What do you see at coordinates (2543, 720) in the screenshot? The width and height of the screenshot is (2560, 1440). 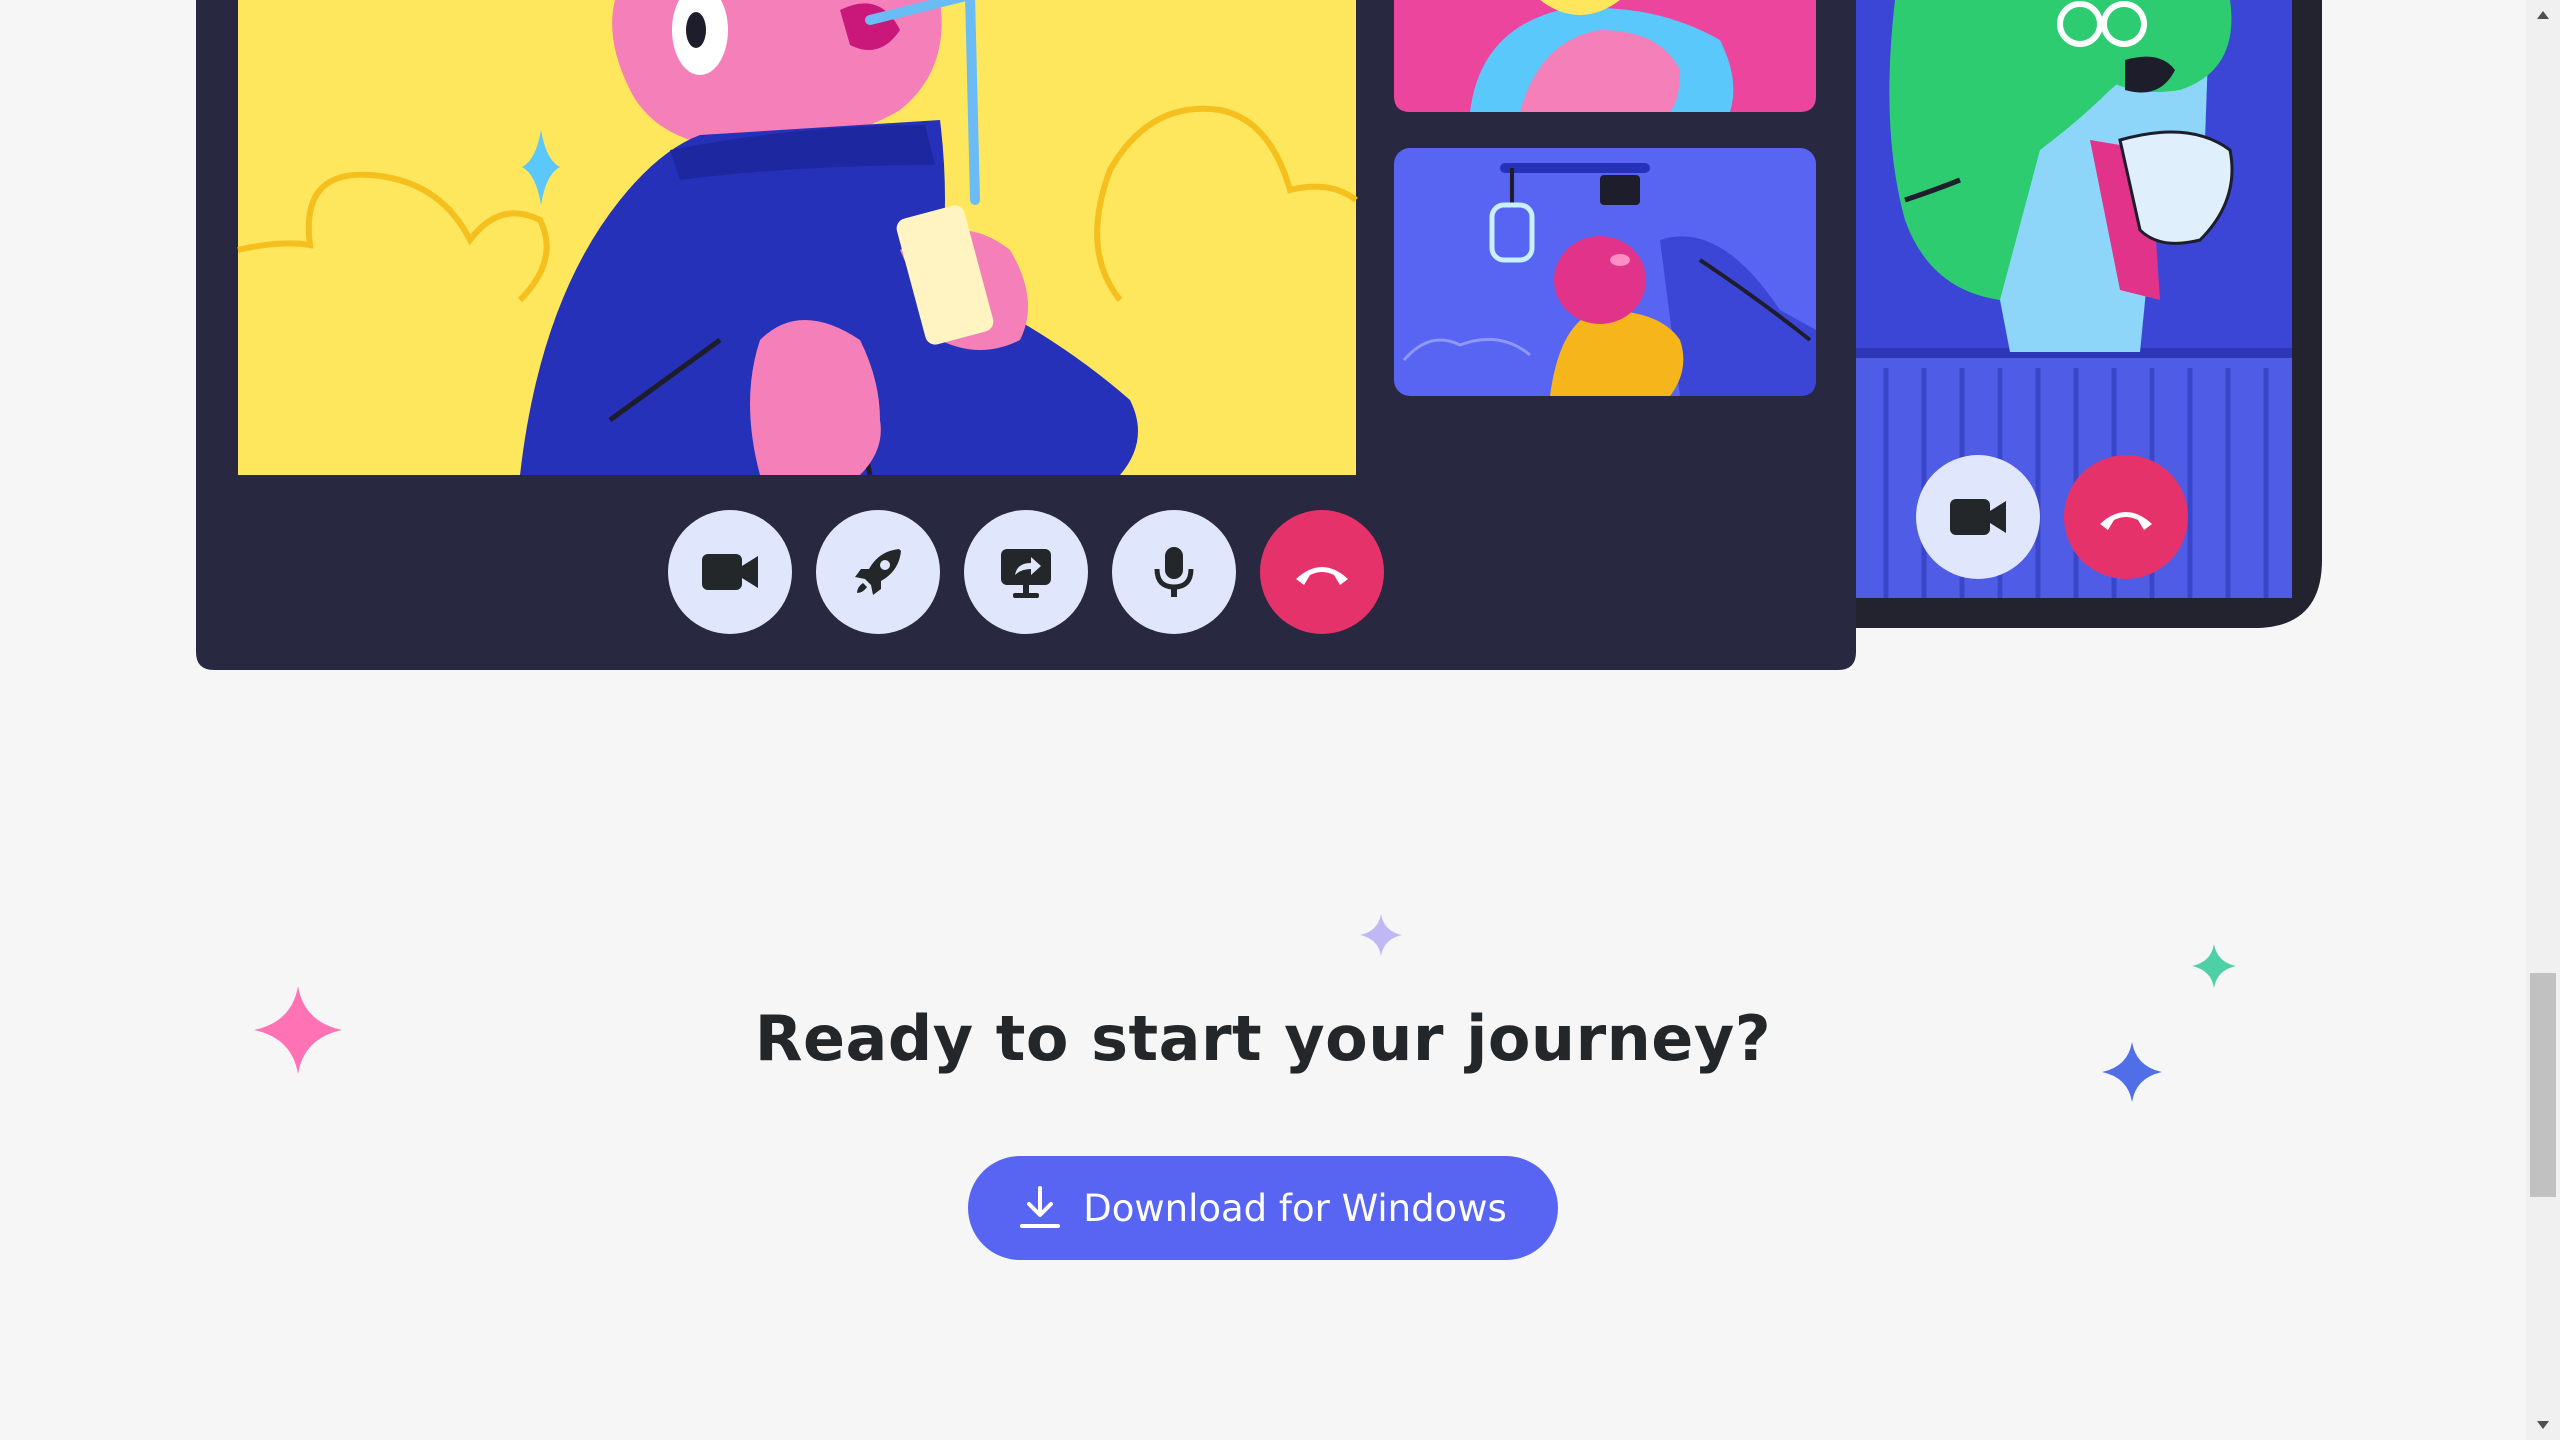 I see `vertical-scrollbar` at bounding box center [2543, 720].